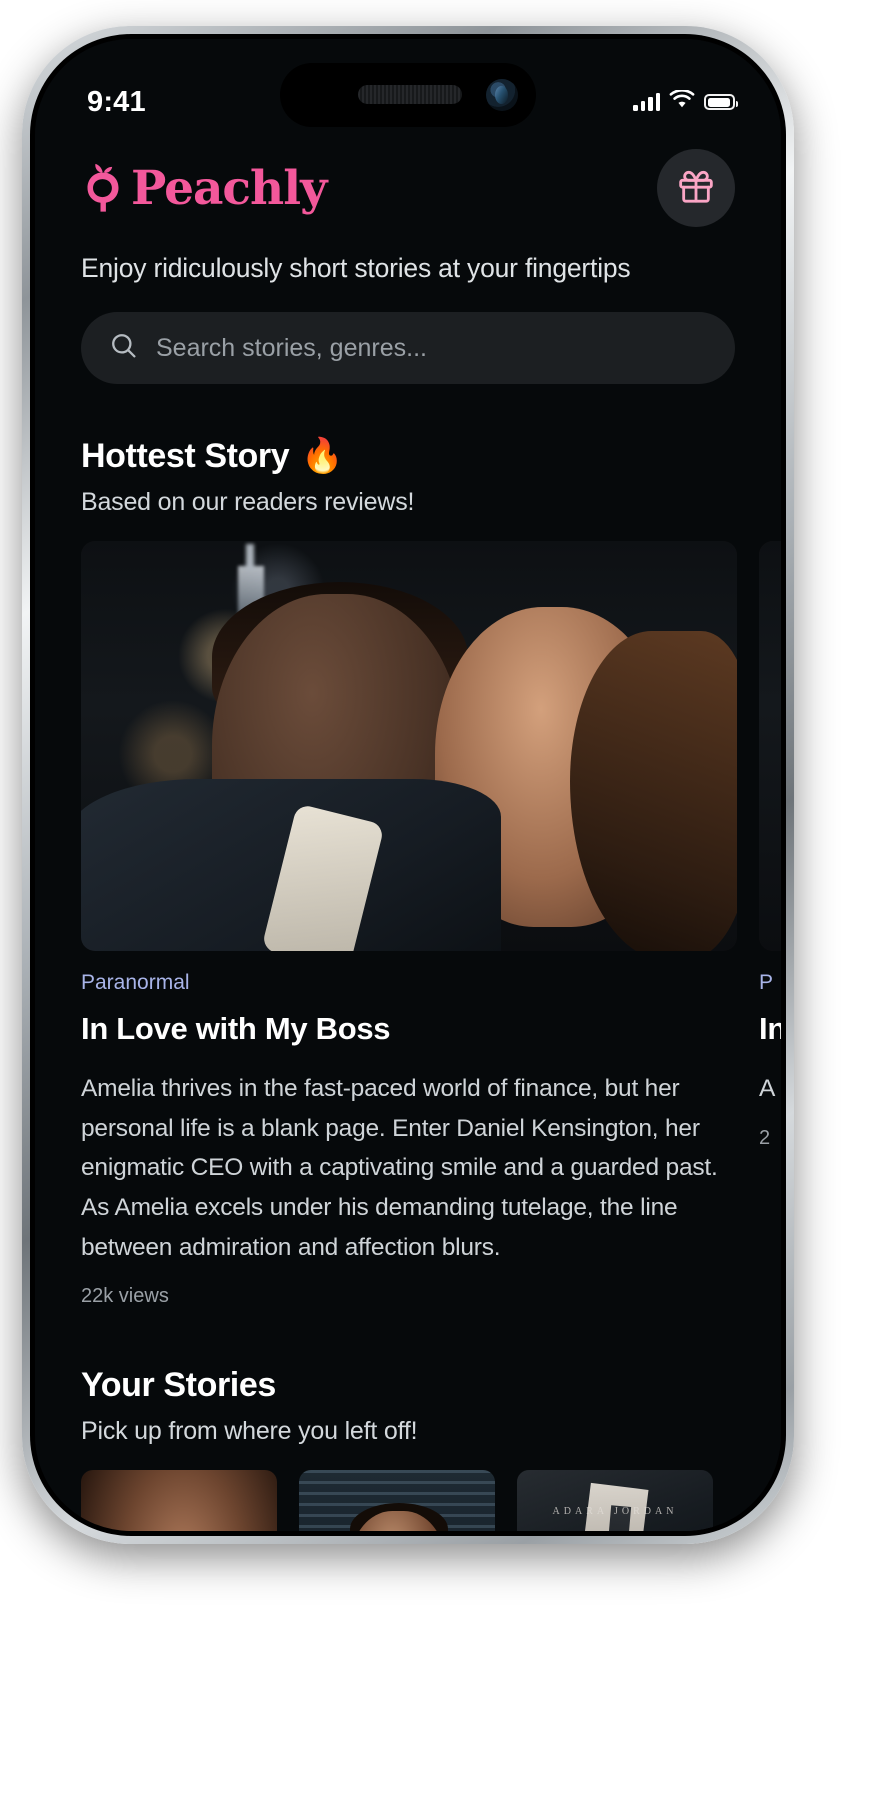 The height and width of the screenshot is (1810, 894). I want to click on wifi-icon, so click(682, 101).